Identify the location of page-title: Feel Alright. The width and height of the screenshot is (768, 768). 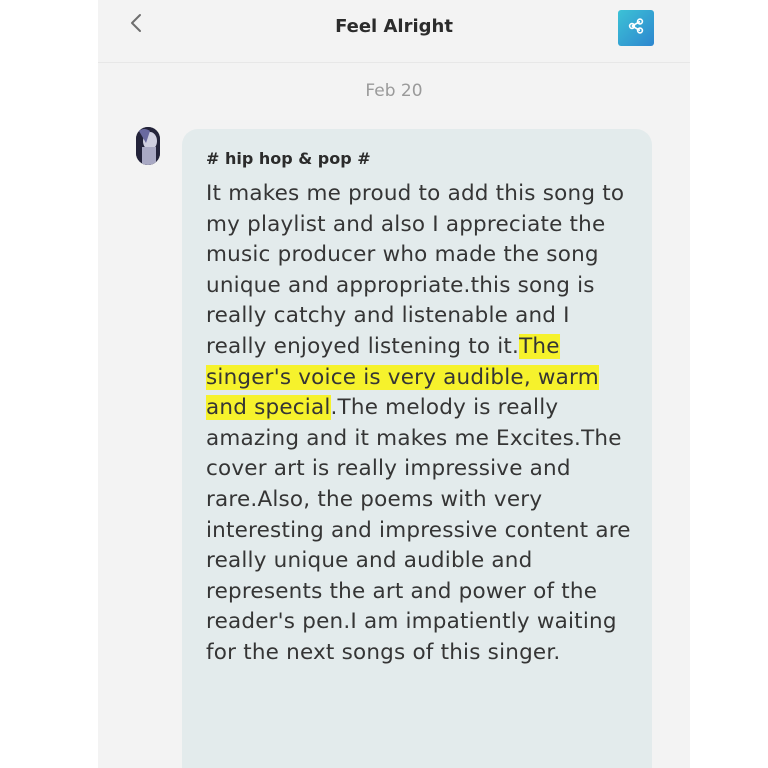
(394, 26).